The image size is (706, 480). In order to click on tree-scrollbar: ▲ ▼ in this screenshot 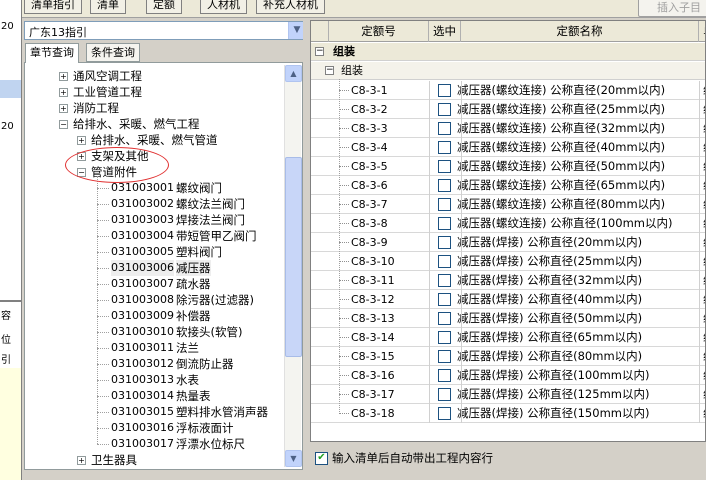, I will do `click(293, 266)`.